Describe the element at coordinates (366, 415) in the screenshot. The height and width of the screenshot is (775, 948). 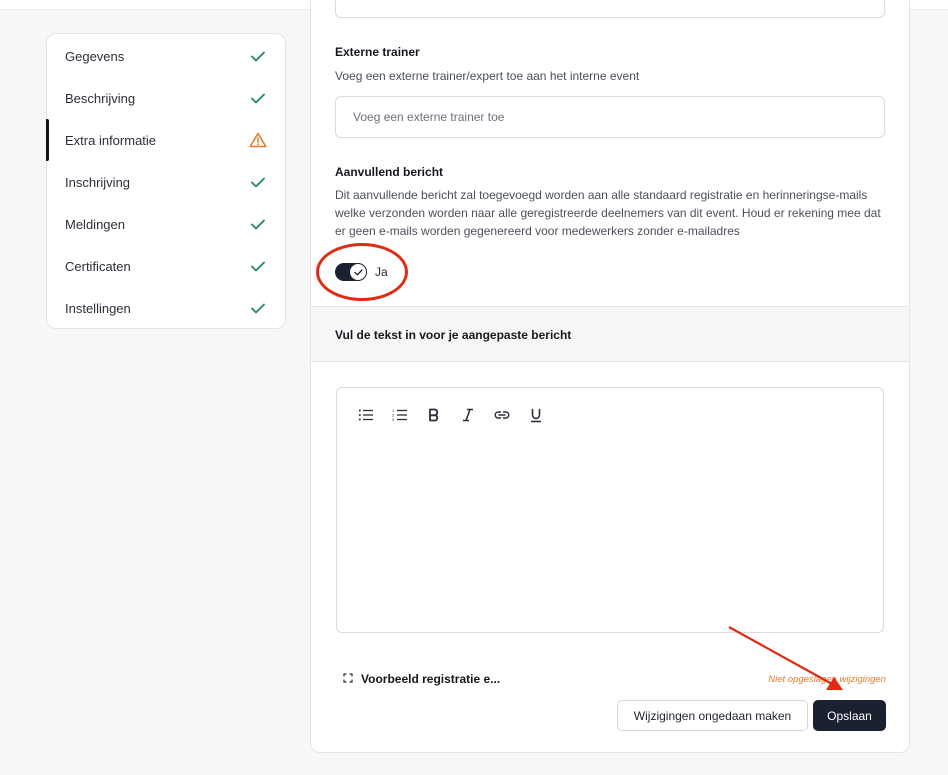
I see `bullet-list-icon` at that location.